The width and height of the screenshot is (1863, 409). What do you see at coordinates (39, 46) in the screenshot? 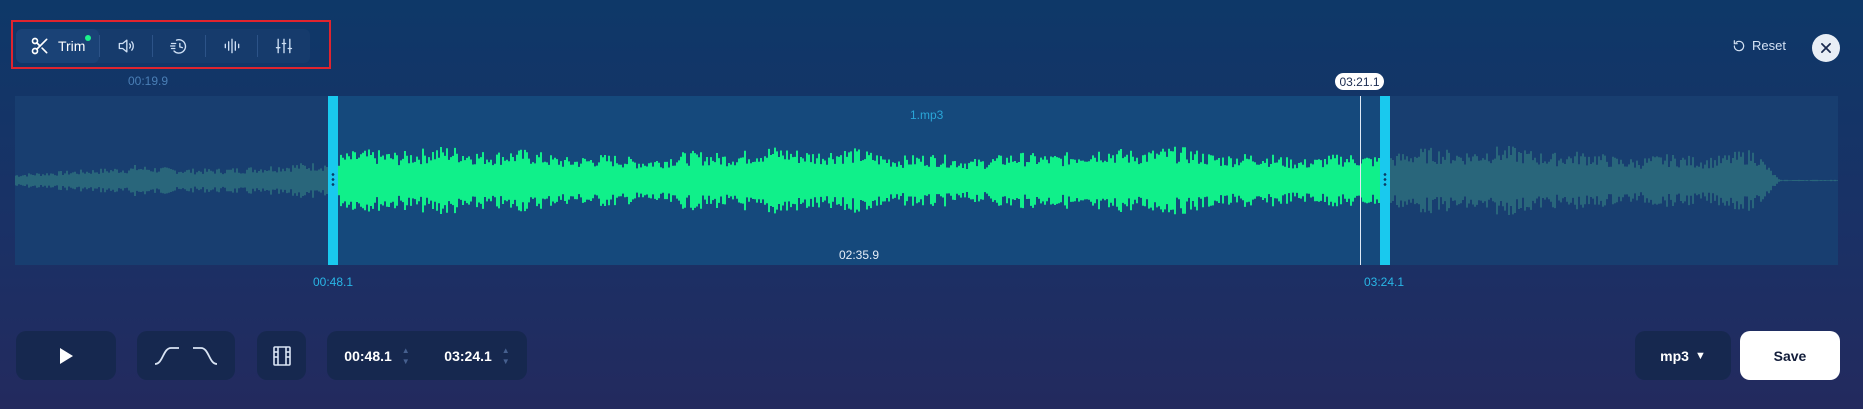
I see `scissors-icon` at bounding box center [39, 46].